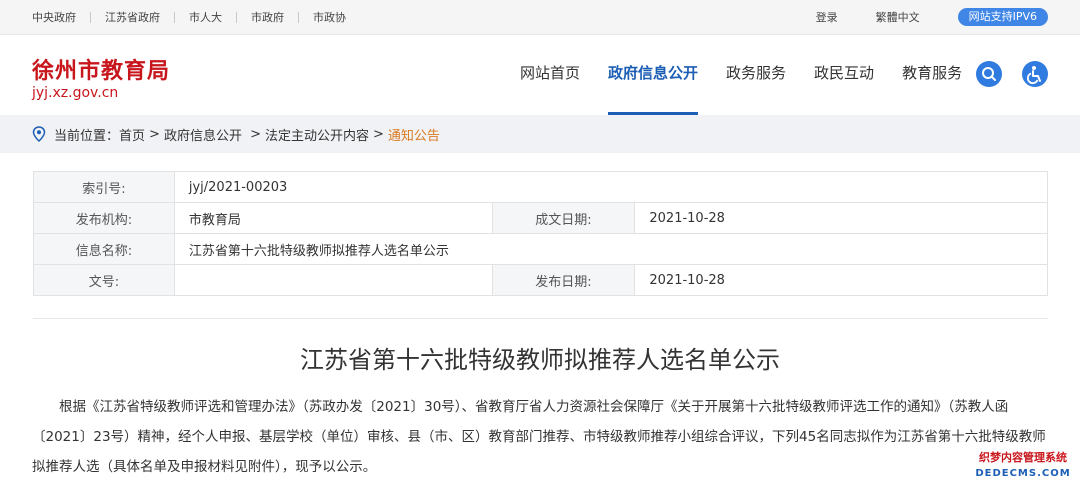  Describe the element at coordinates (563, 280) in the screenshot. I see `publish-date-label: 发布日期:` at that location.